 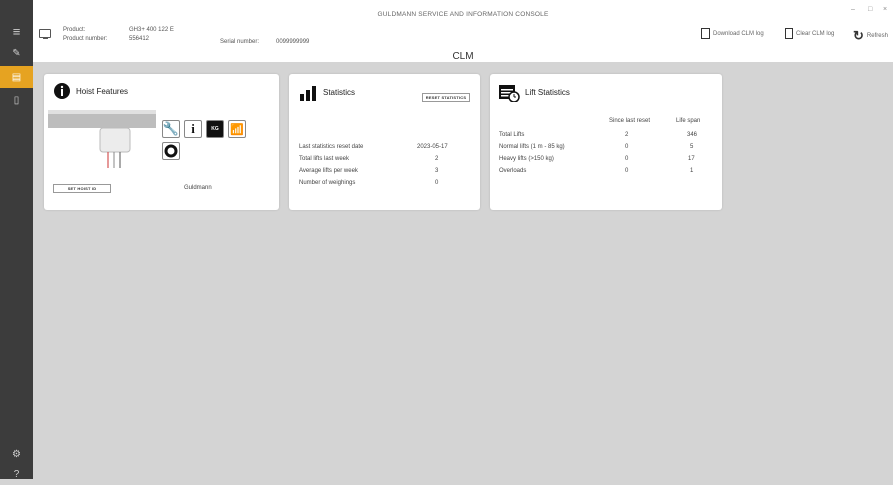 I want to click on calendar-clock-icon, so click(x=509, y=93).